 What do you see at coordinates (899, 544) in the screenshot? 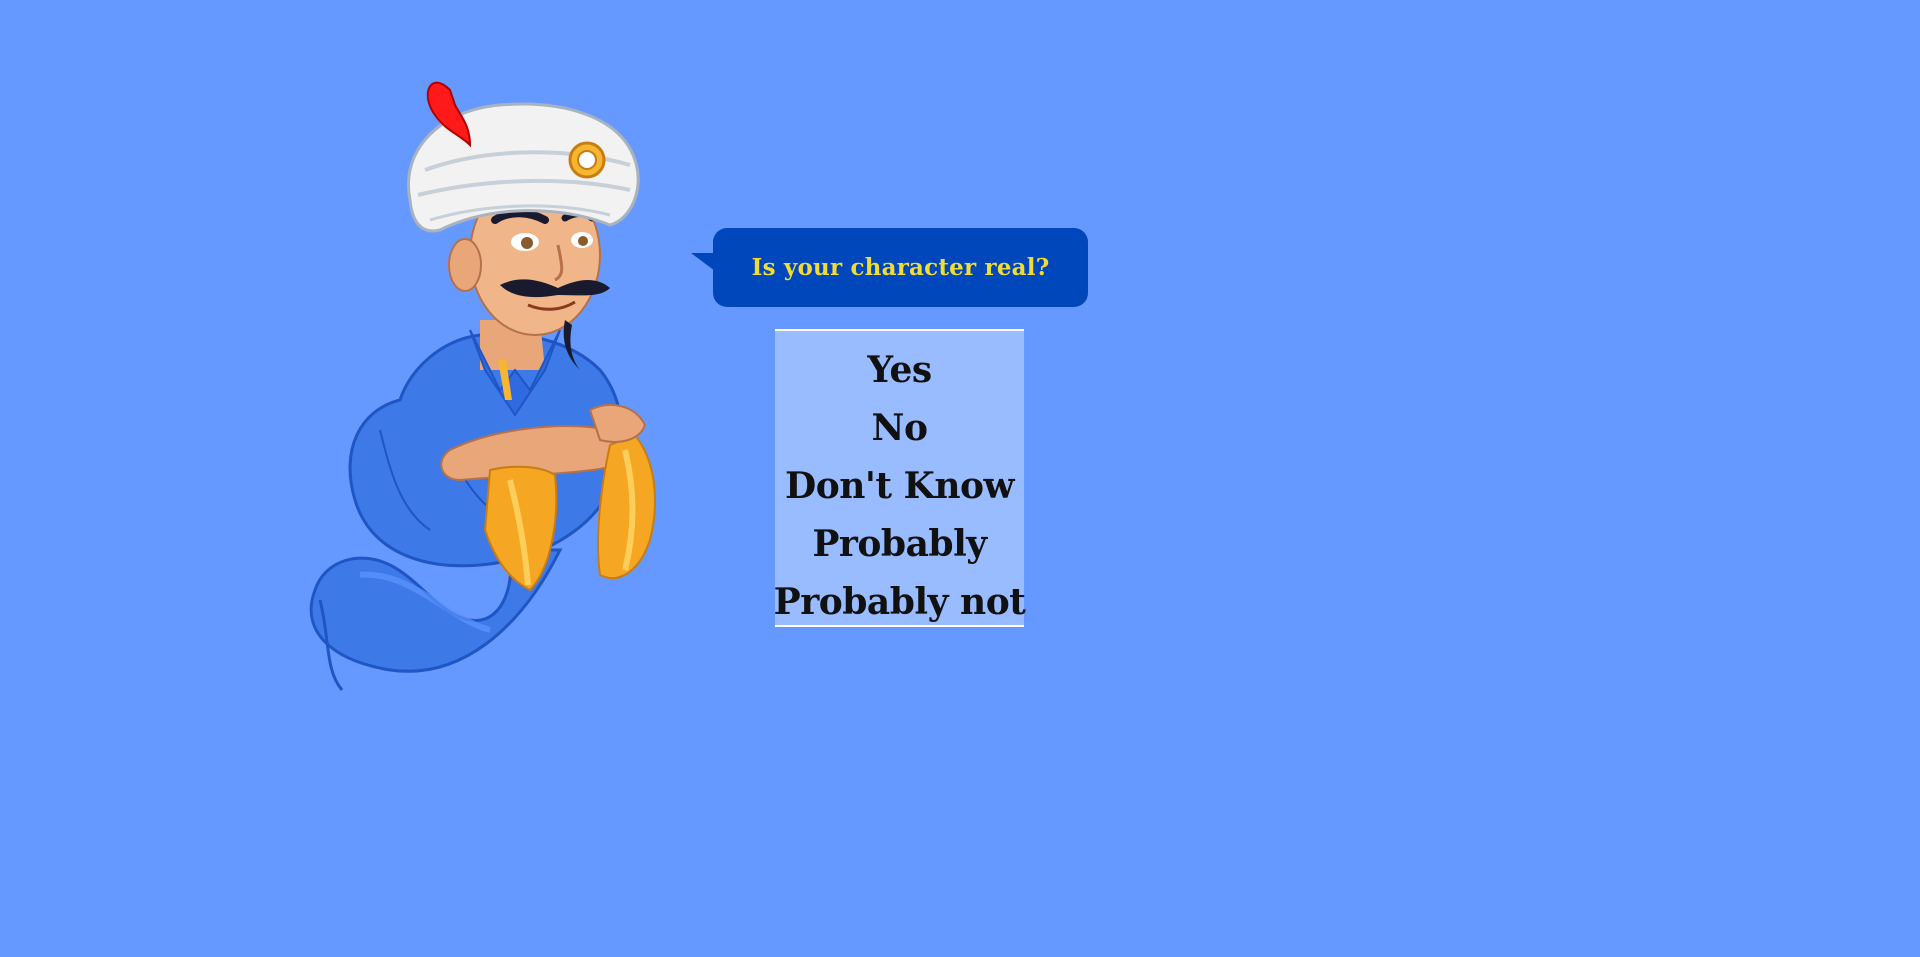
I see `answer-probably: Probably` at bounding box center [899, 544].